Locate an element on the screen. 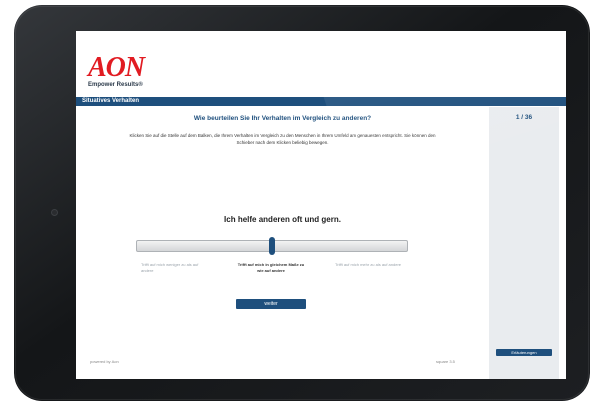 The height and width of the screenshot is (405, 600). side-panel is located at coordinates (524, 243).